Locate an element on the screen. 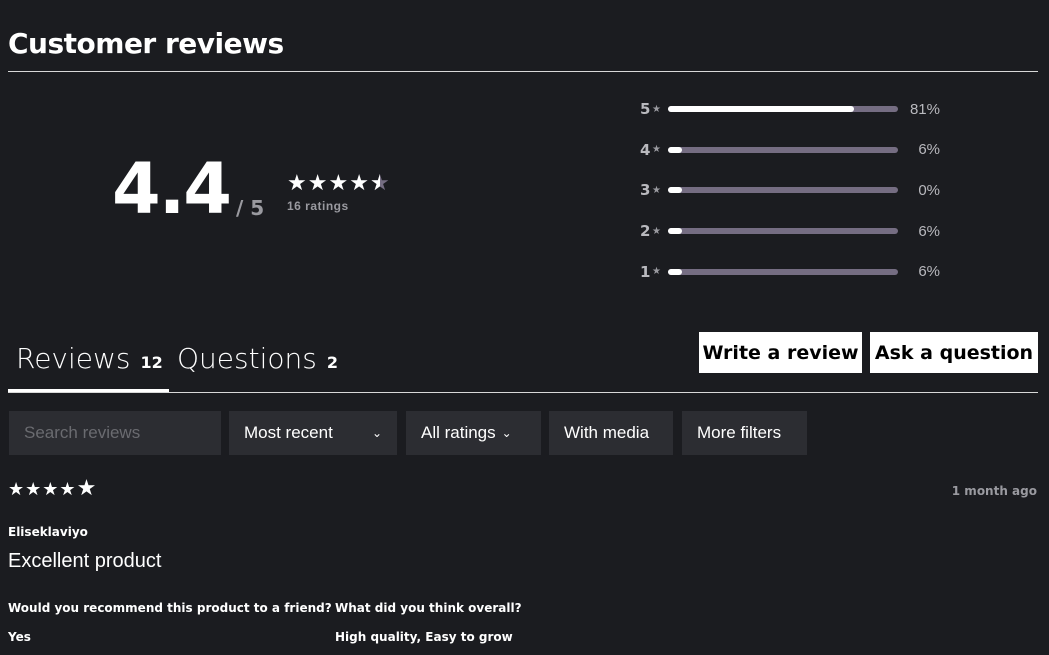 The width and height of the screenshot is (1049, 655). reviews-count: 12 is located at coordinates (151, 362).